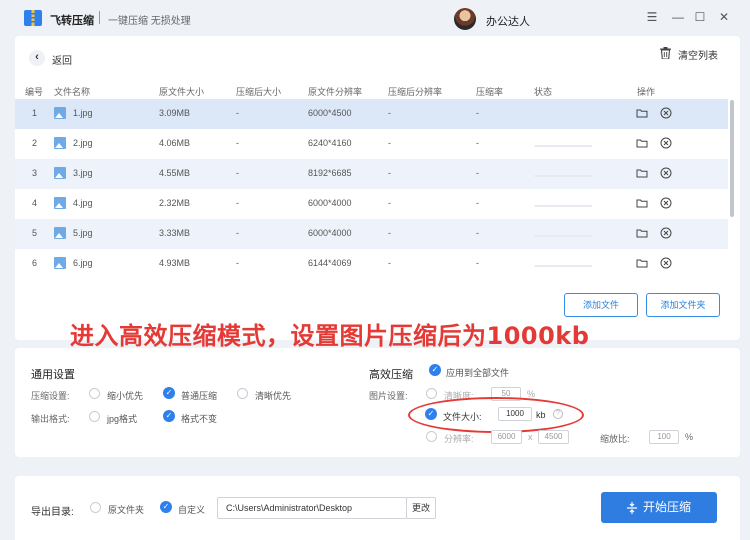 The image size is (750, 540). What do you see at coordinates (543, 92) in the screenshot?
I see `header-status: 状态` at bounding box center [543, 92].